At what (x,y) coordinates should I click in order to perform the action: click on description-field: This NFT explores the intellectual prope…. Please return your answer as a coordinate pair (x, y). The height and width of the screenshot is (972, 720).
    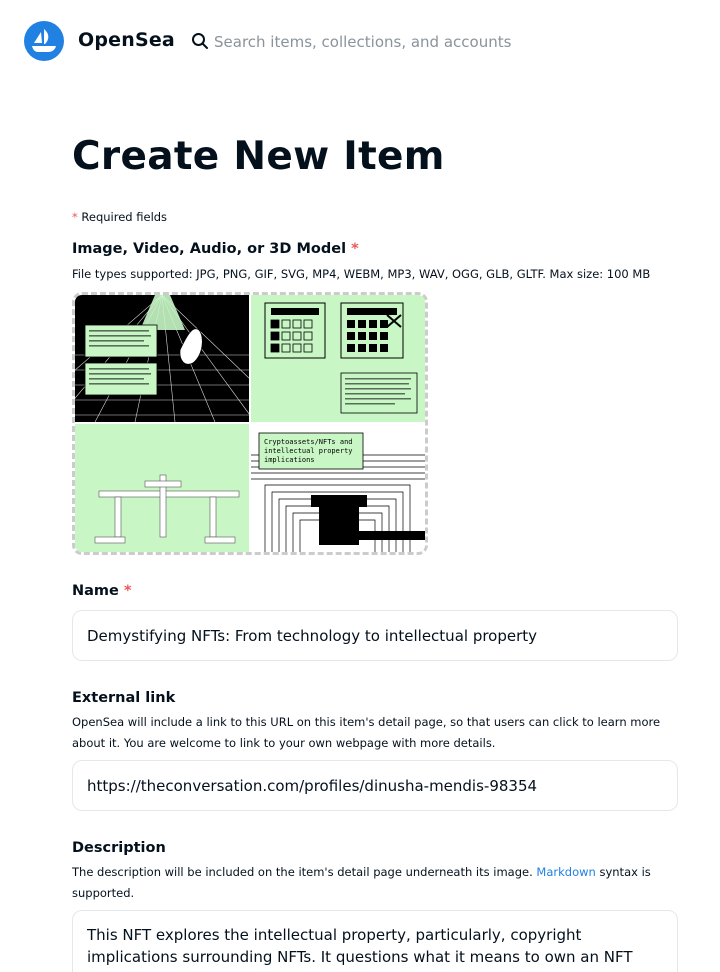
    Looking at the image, I should click on (375, 941).